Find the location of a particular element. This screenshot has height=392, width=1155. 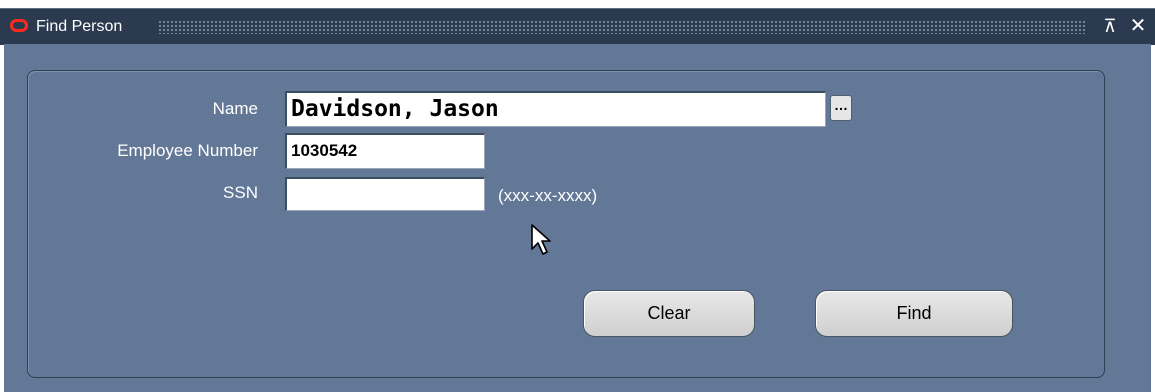

find-button: Find is located at coordinates (914, 313).